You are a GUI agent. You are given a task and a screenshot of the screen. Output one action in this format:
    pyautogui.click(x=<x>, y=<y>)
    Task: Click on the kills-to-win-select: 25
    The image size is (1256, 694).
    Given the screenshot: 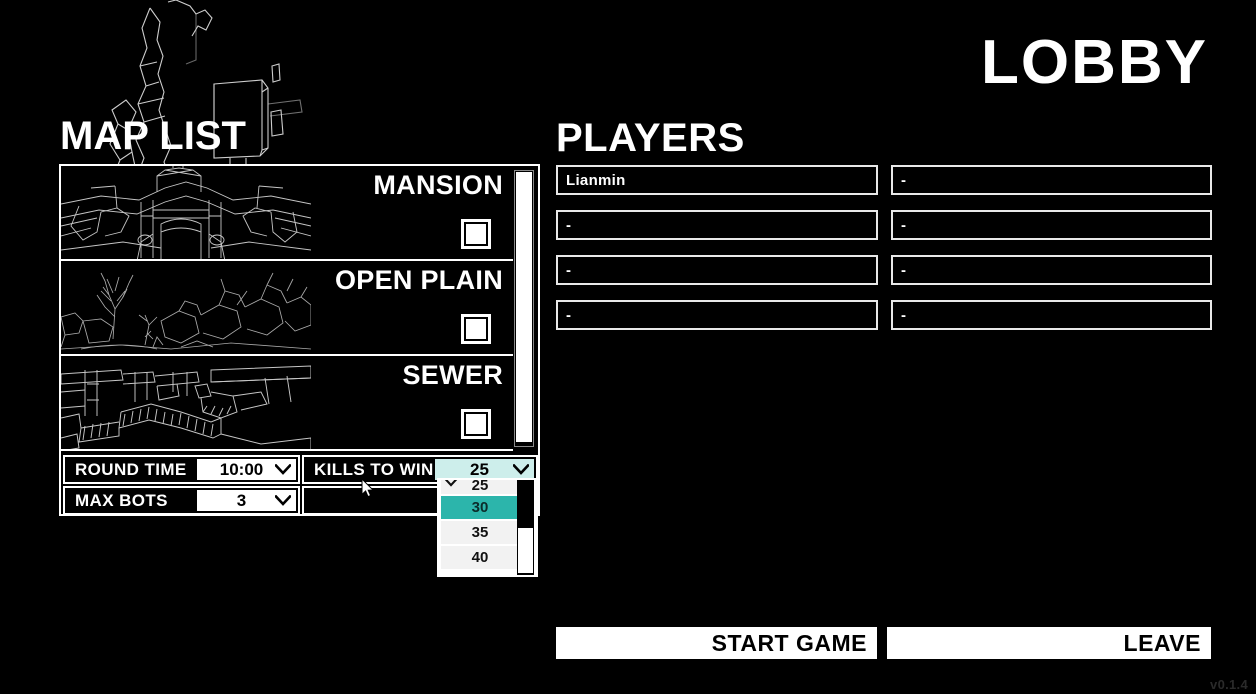 What is the action you would take?
    pyautogui.click(x=484, y=469)
    